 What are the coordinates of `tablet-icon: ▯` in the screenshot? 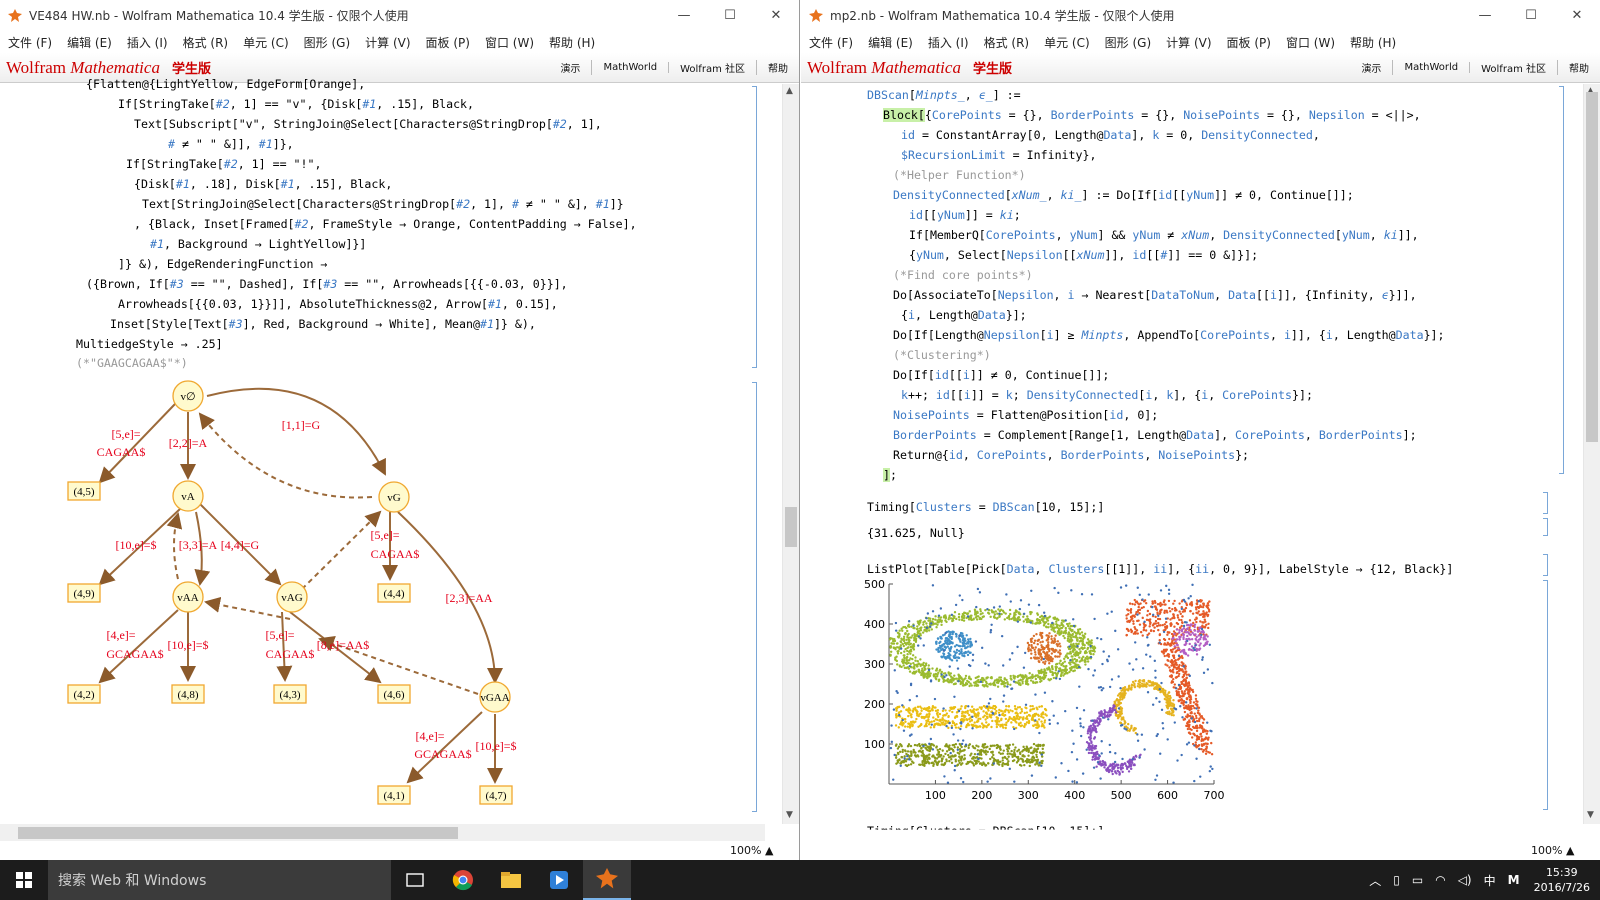 It's located at (1396, 880).